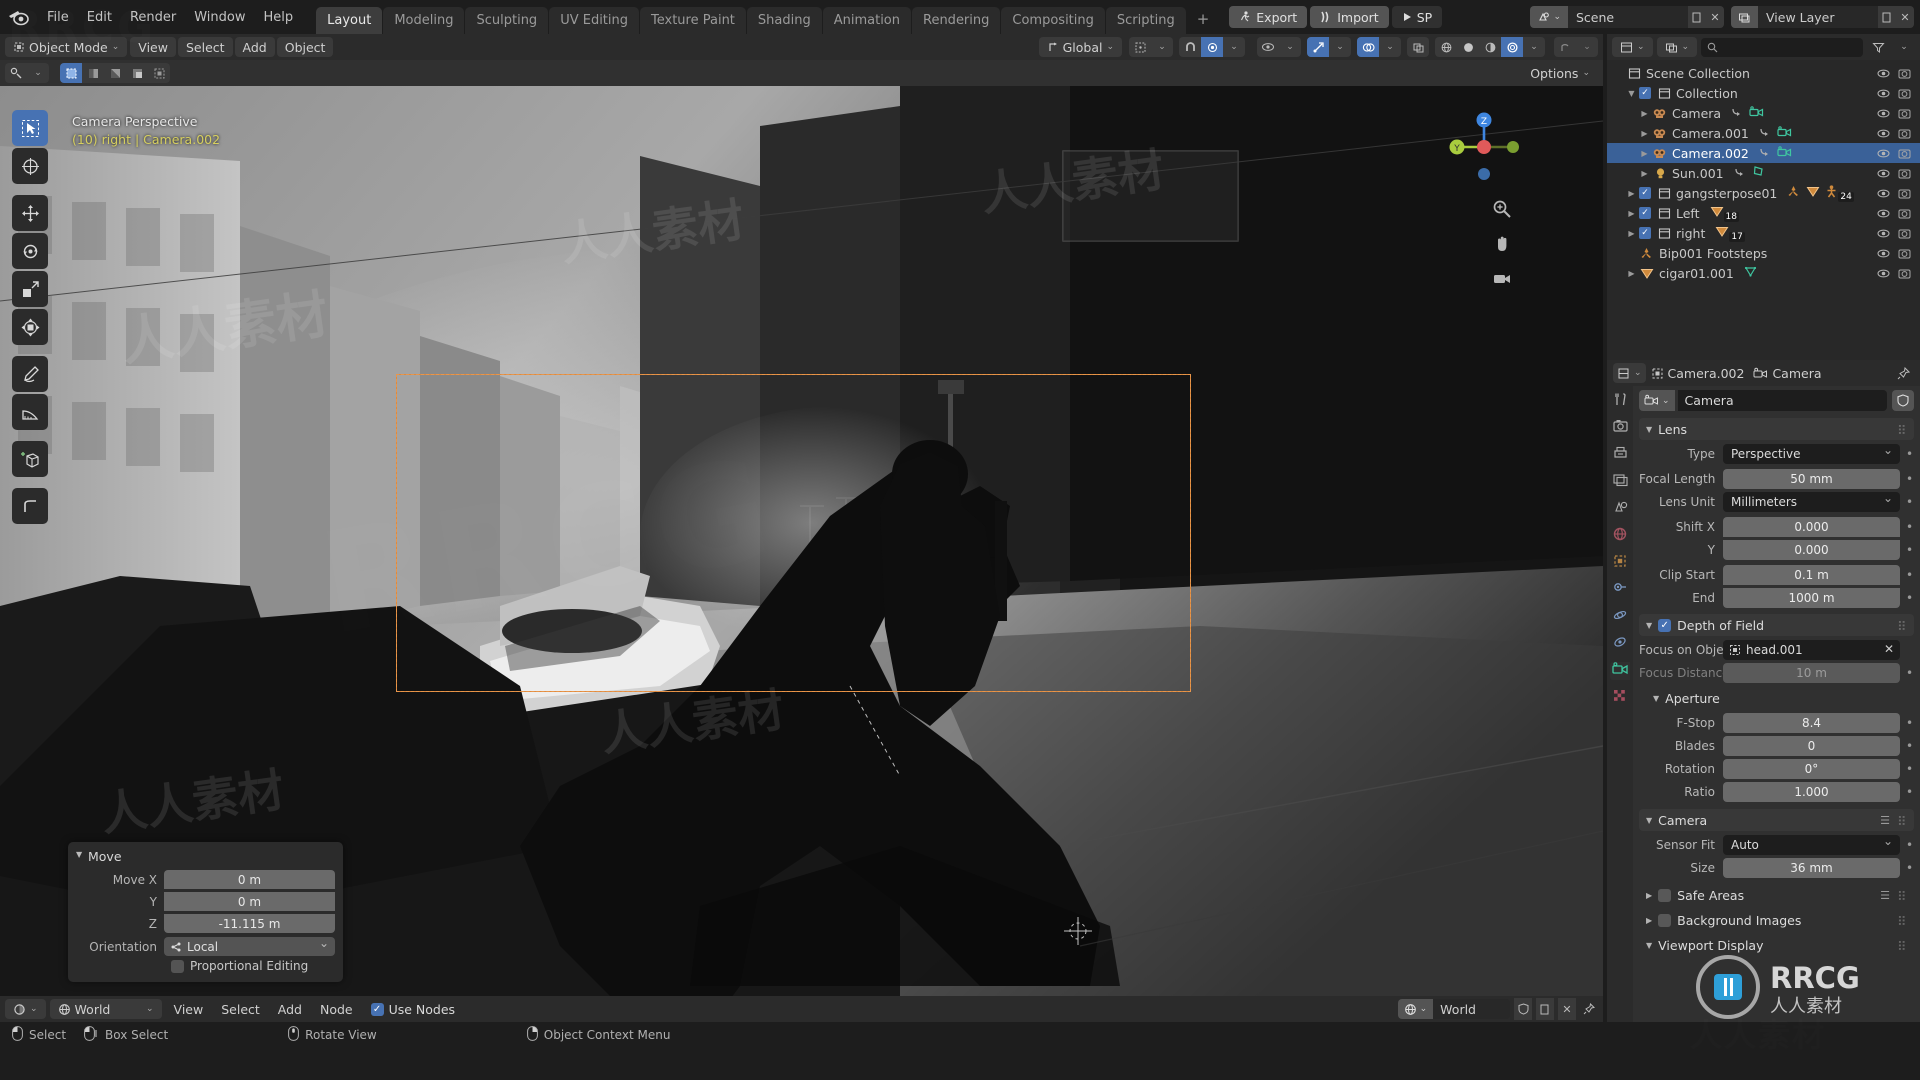 The width and height of the screenshot is (1920, 1080). What do you see at coordinates (1631, 93) in the screenshot?
I see `chevron-down-icon: ▼` at bounding box center [1631, 93].